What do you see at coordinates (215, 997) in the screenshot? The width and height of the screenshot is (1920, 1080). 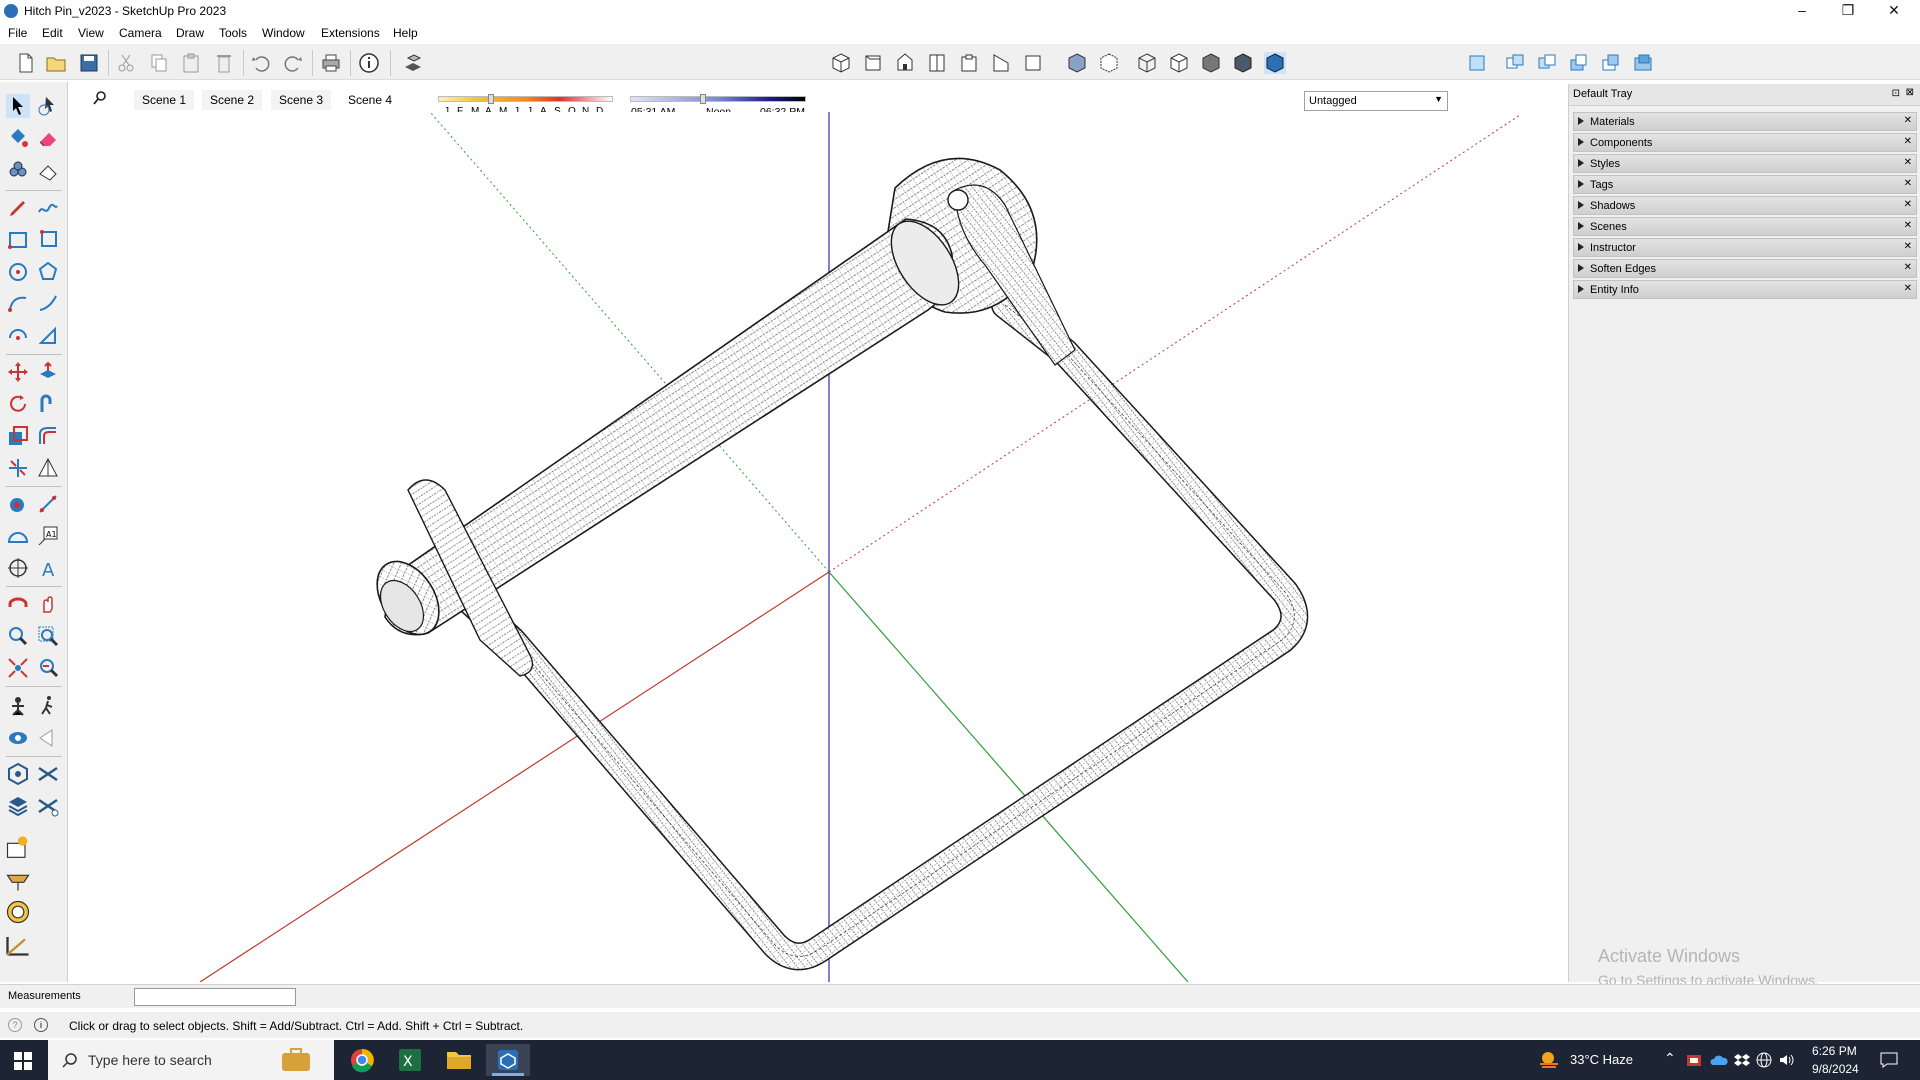 I see `measurements-input` at bounding box center [215, 997].